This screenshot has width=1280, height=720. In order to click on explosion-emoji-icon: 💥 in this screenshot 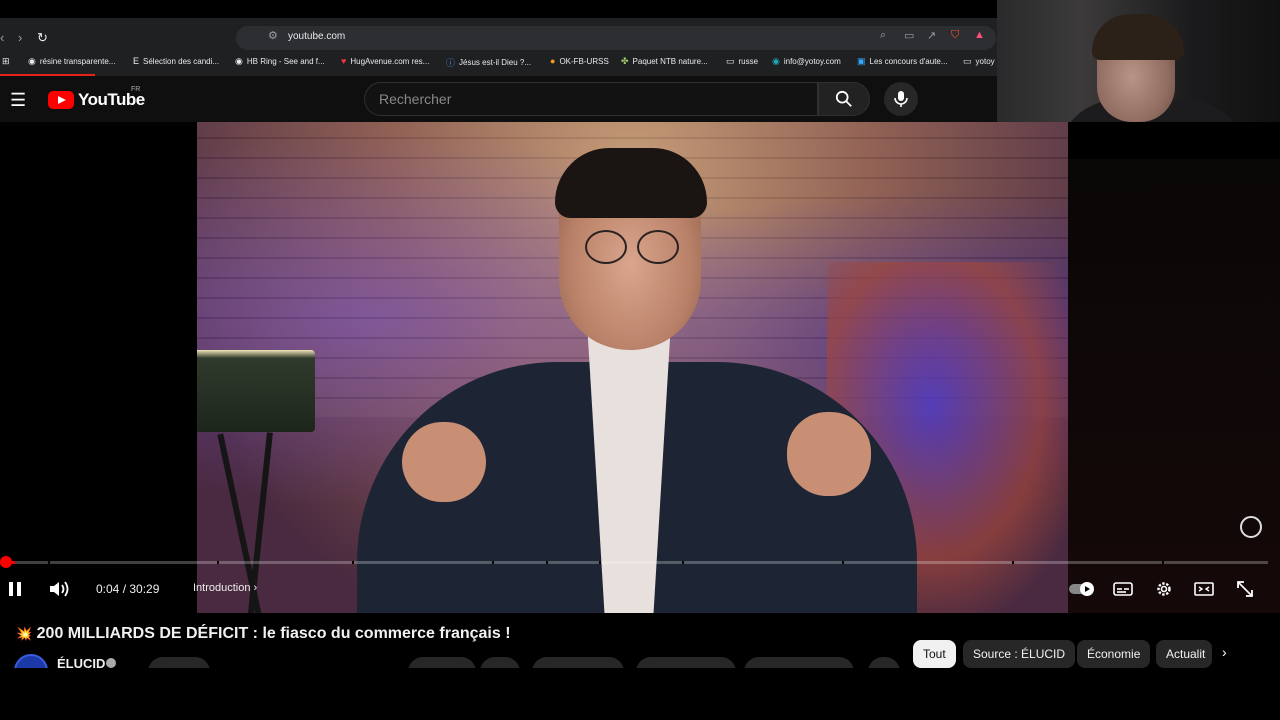, I will do `click(24, 633)`.